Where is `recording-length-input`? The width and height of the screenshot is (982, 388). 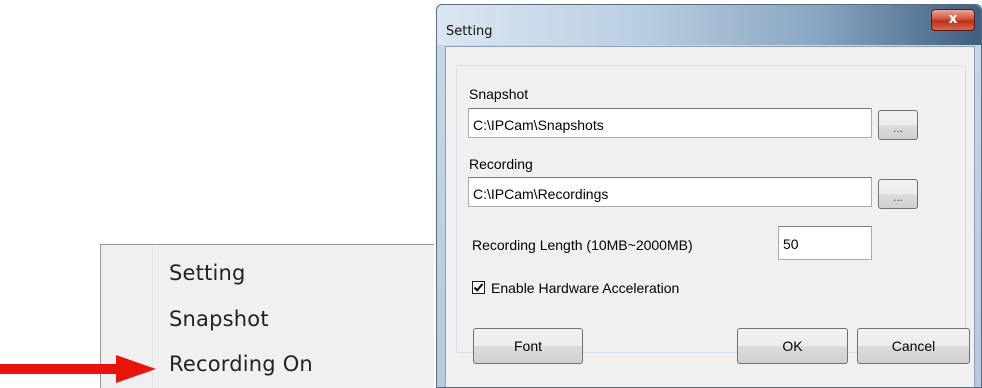 recording-length-input is located at coordinates (825, 243).